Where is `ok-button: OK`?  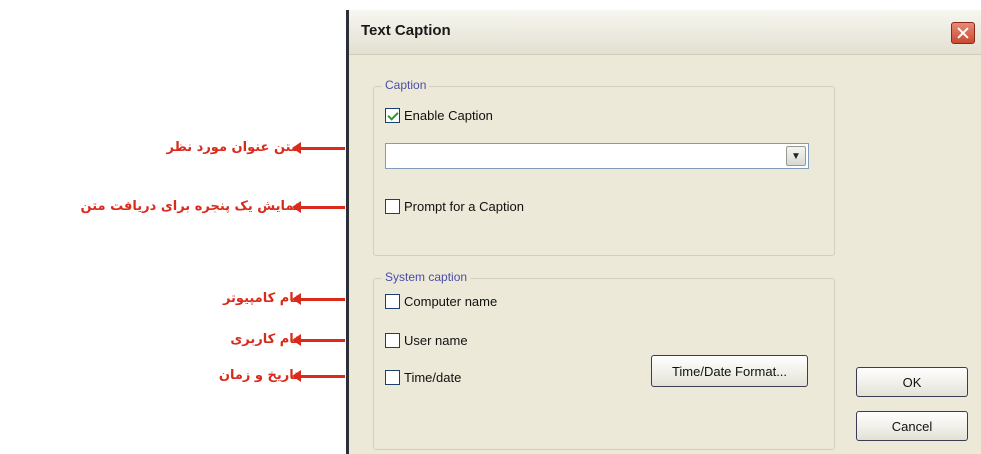
ok-button: OK is located at coordinates (912, 382).